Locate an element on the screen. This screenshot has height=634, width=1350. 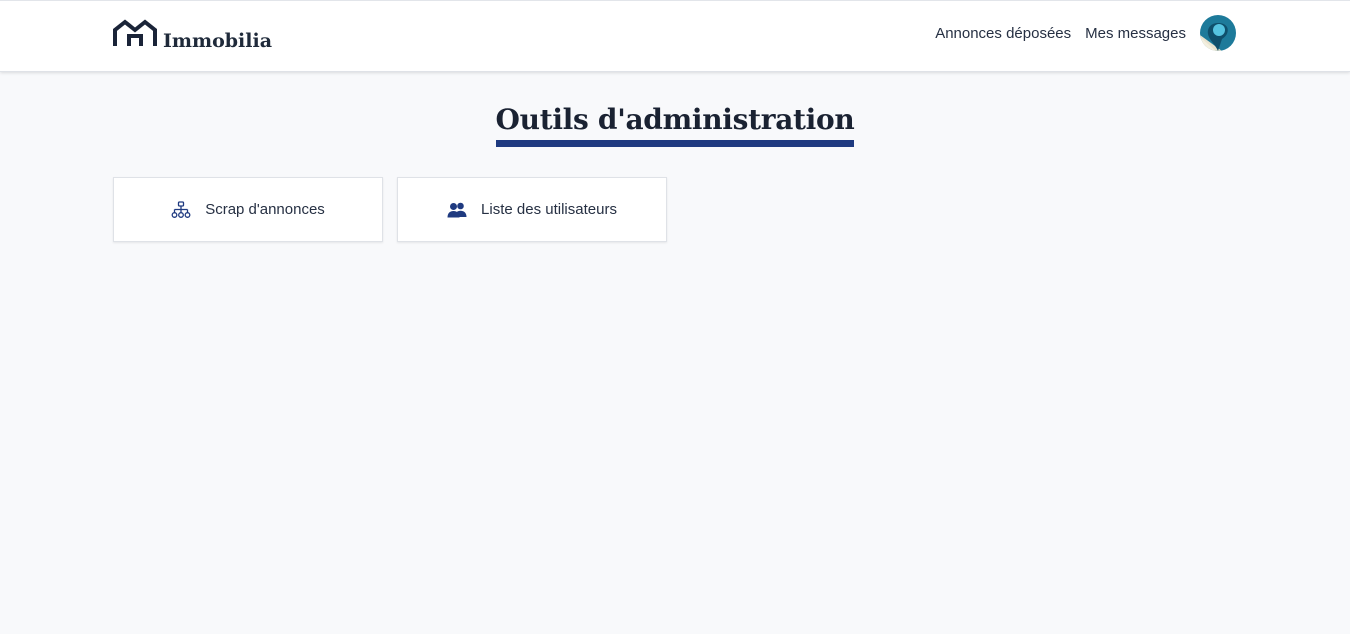
sitemap-icon is located at coordinates (181, 209).